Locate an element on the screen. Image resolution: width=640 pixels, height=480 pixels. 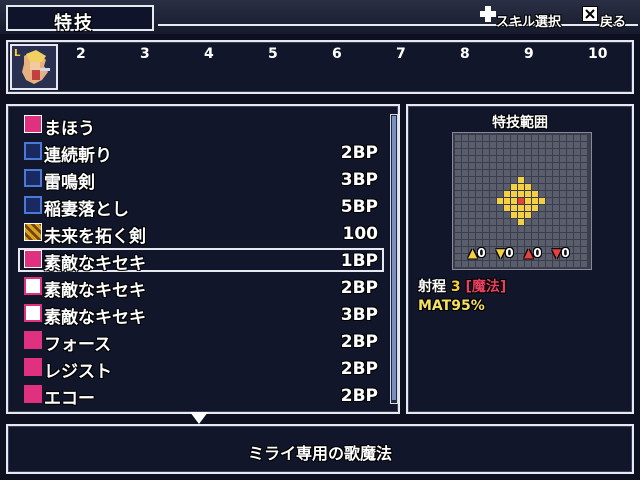
range-info: 射程 3 [魔法] is located at coordinates (462, 286).